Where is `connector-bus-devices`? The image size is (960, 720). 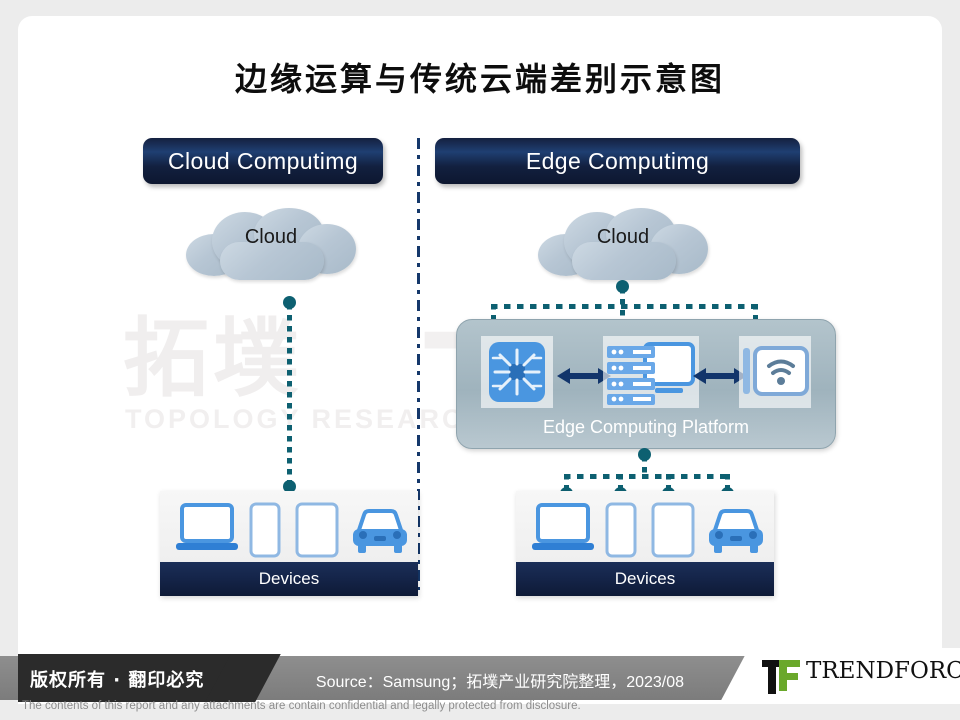
connector-bus-devices is located at coordinates (647, 476).